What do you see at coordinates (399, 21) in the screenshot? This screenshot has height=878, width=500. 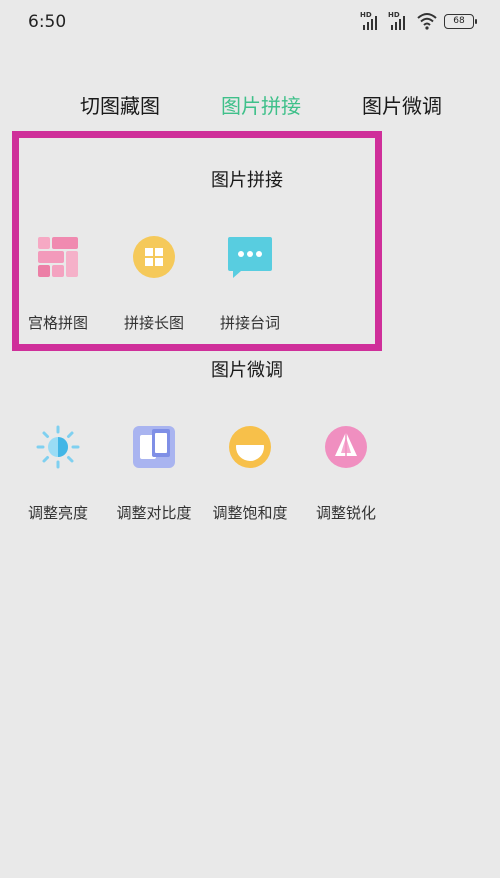 I see `signal-icon-2: HD` at bounding box center [399, 21].